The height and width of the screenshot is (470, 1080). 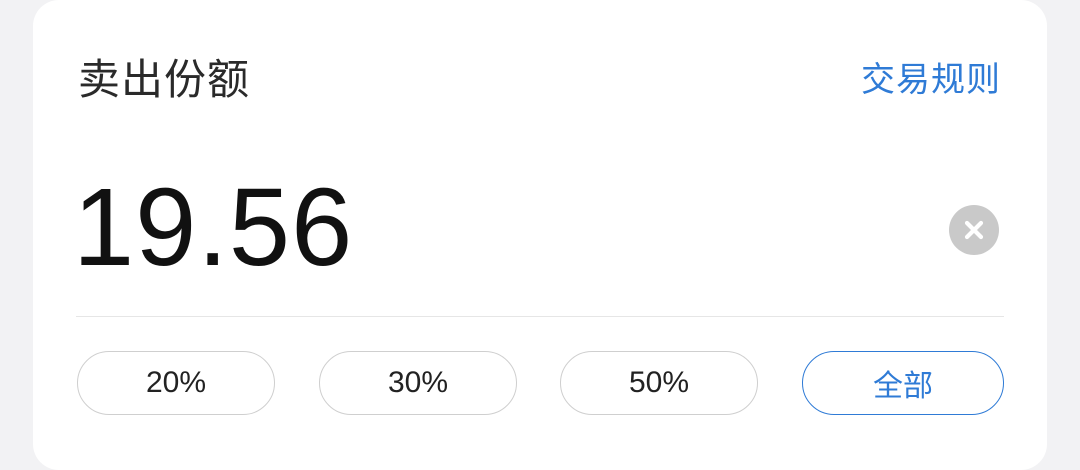 I want to click on close-icon, so click(x=974, y=230).